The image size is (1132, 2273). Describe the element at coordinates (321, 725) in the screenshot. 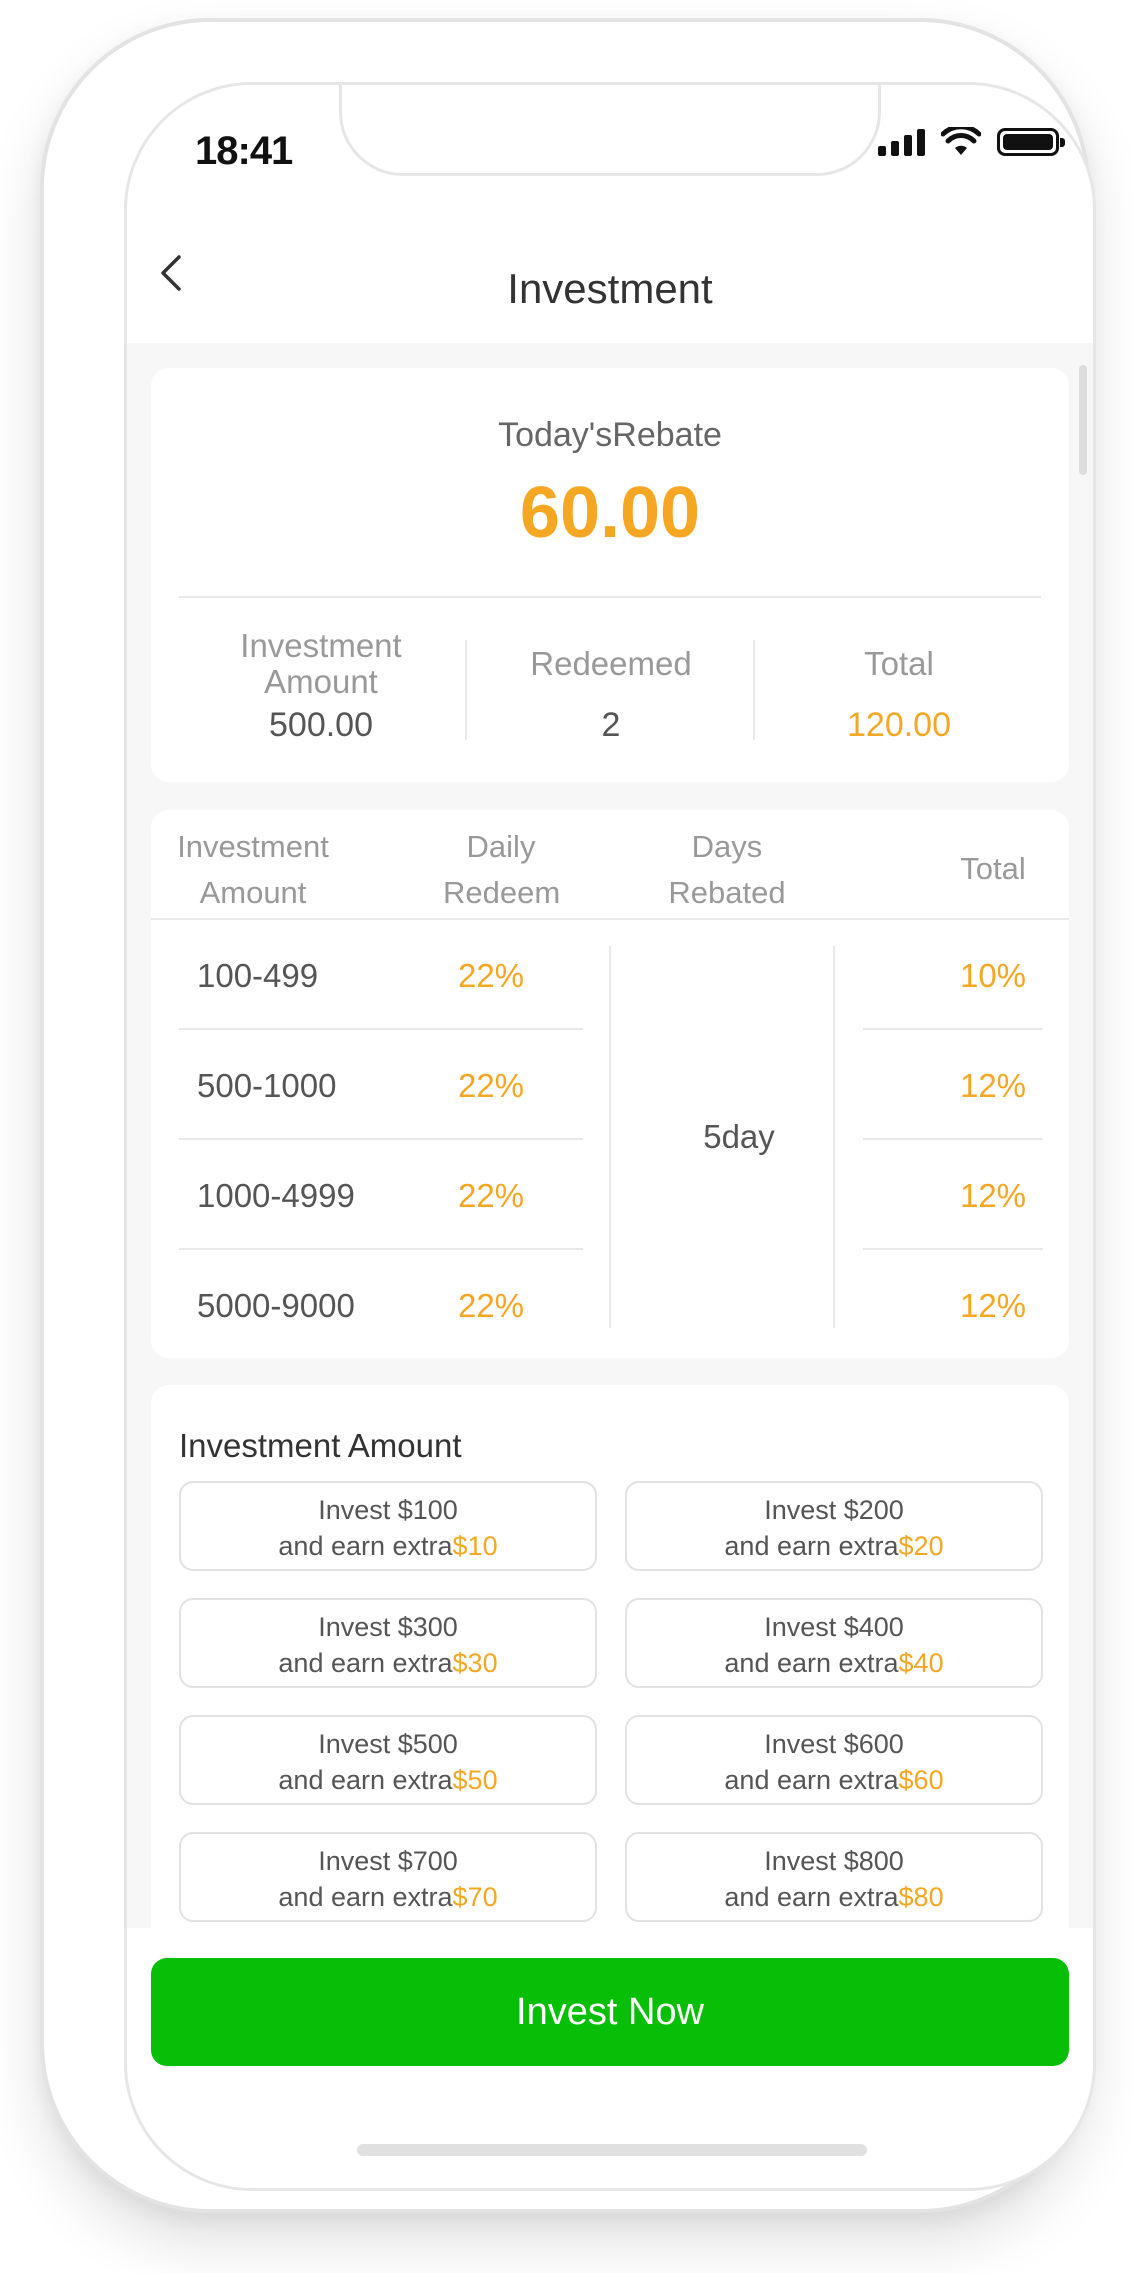

I see `stat-value: 500.00` at that location.